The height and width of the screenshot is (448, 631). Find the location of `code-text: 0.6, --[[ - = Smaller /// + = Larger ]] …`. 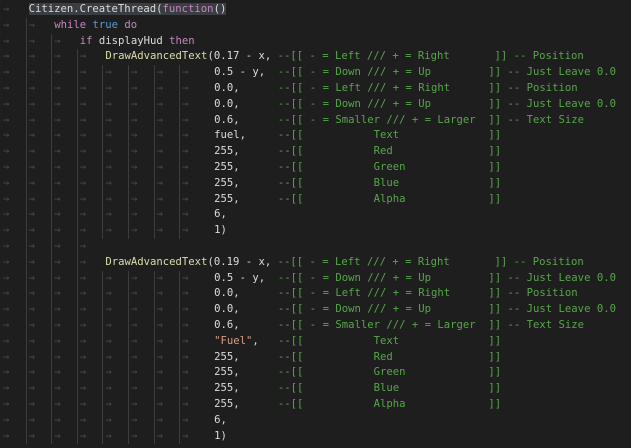

code-text: 0.6, --[[ - = Smaller /// + = Larger ]] … is located at coordinates (396, 120).